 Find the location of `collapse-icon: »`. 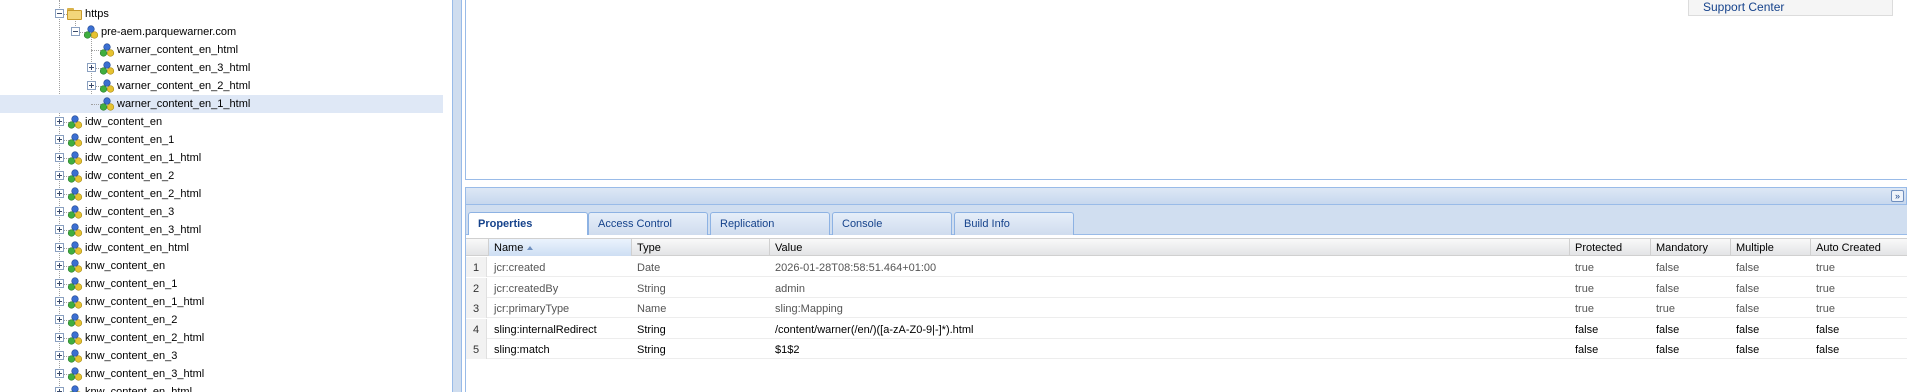

collapse-icon: » is located at coordinates (1897, 196).